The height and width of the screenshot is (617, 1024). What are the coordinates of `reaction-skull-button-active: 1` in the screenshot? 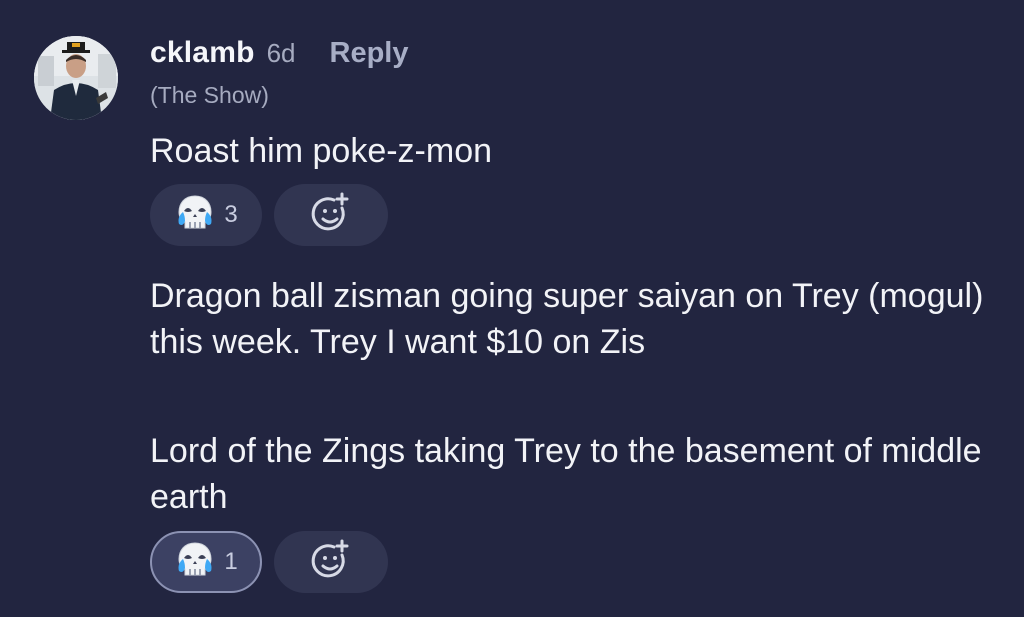 It's located at (206, 562).